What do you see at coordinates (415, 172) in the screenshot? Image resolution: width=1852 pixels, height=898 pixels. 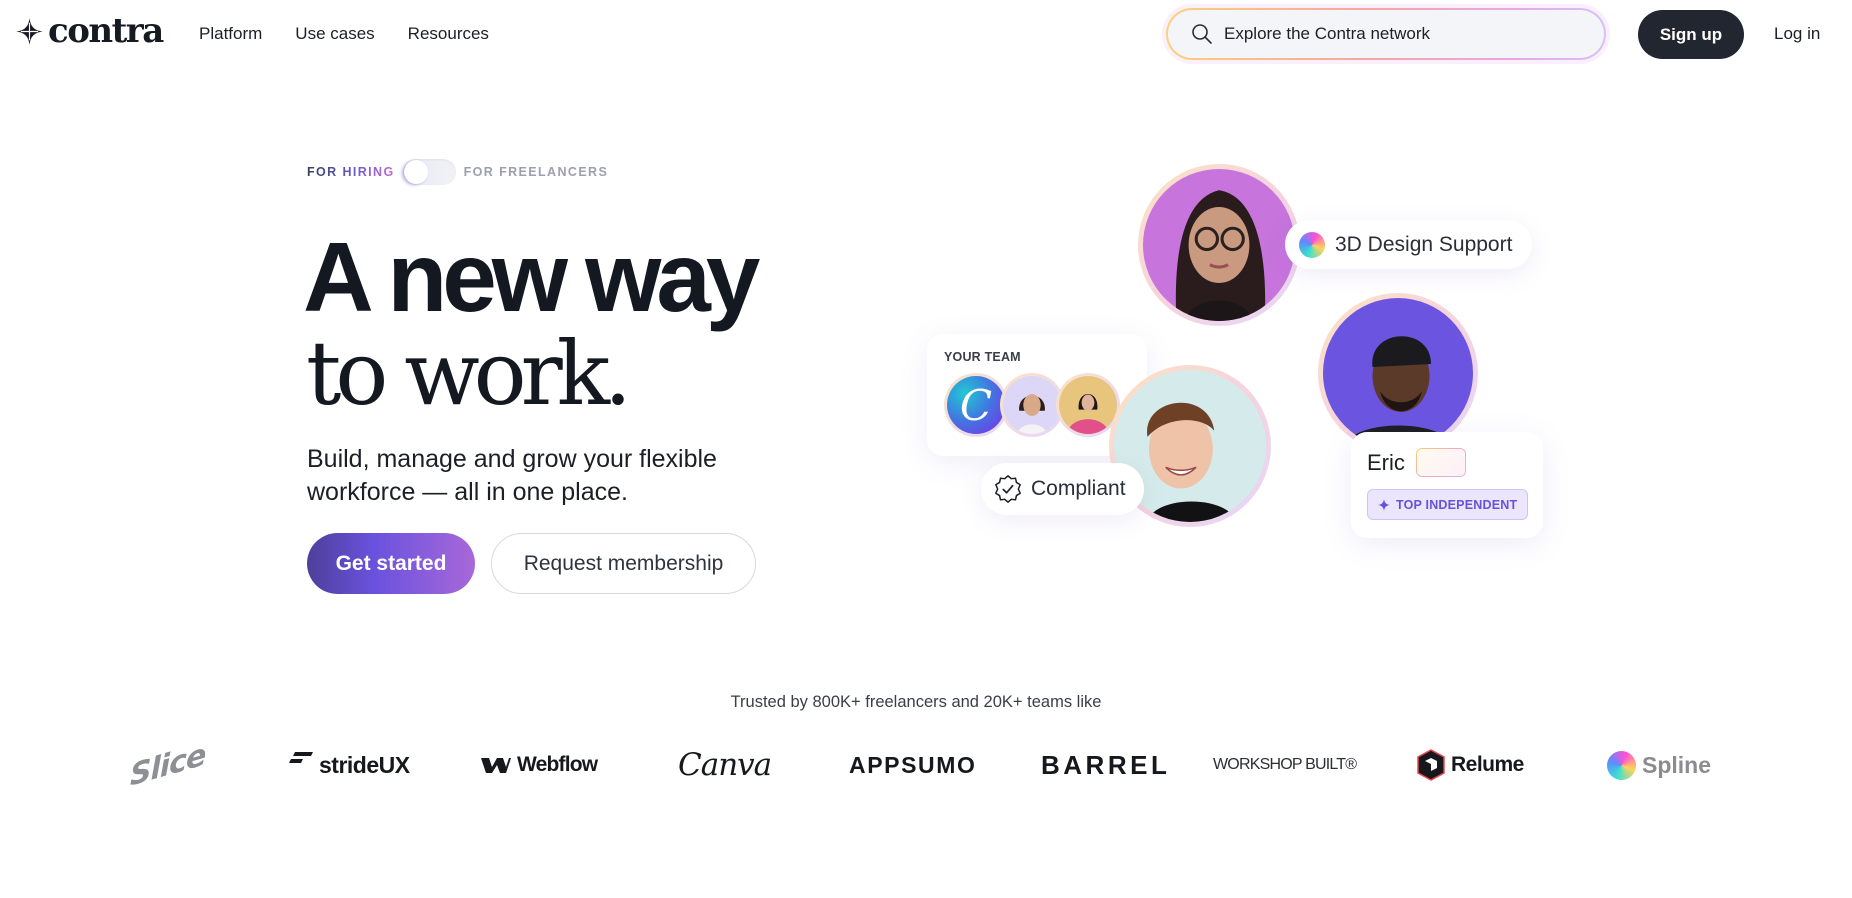 I see `toggle-knob` at bounding box center [415, 172].